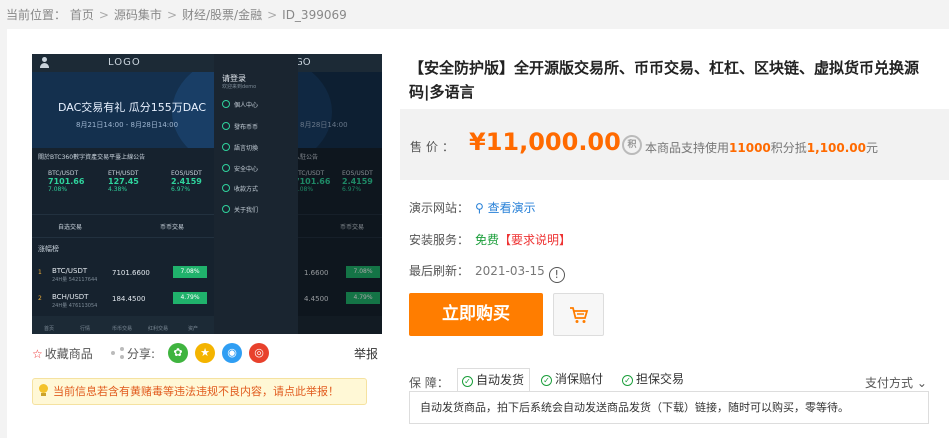 The image size is (949, 438). I want to click on mock-ticker-price: 7101.66, so click(66, 181).